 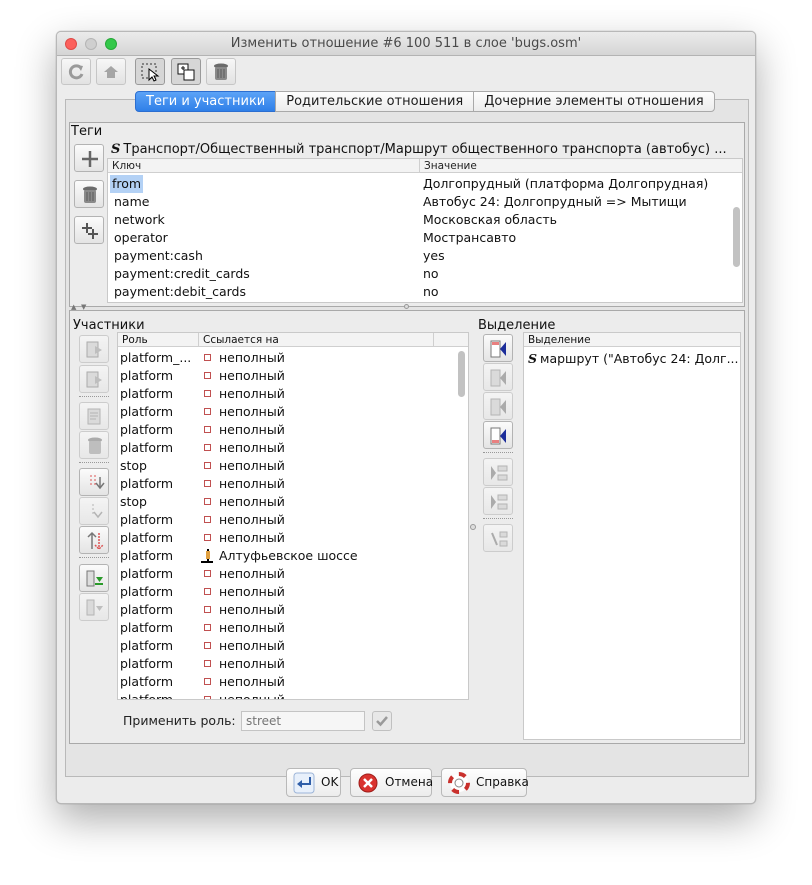 I want to click on value-column-header: Значение, so click(x=448, y=166).